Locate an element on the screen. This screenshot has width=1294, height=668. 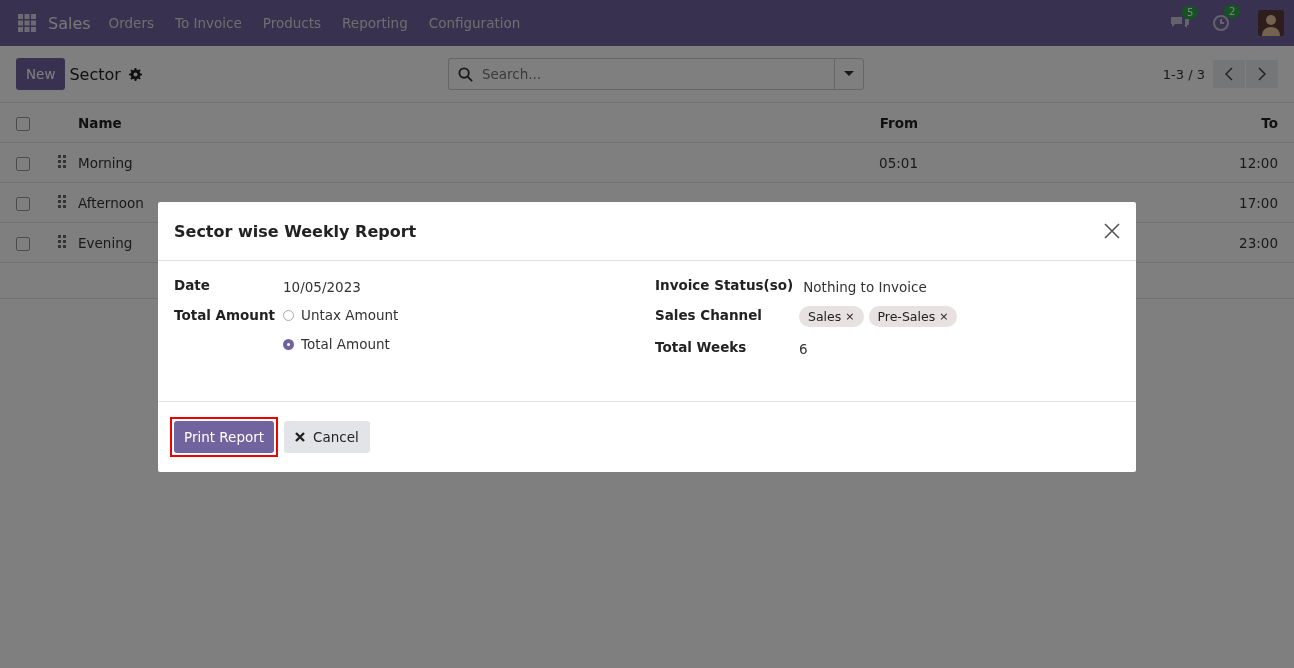
column-header: Name is located at coordinates (100, 122).